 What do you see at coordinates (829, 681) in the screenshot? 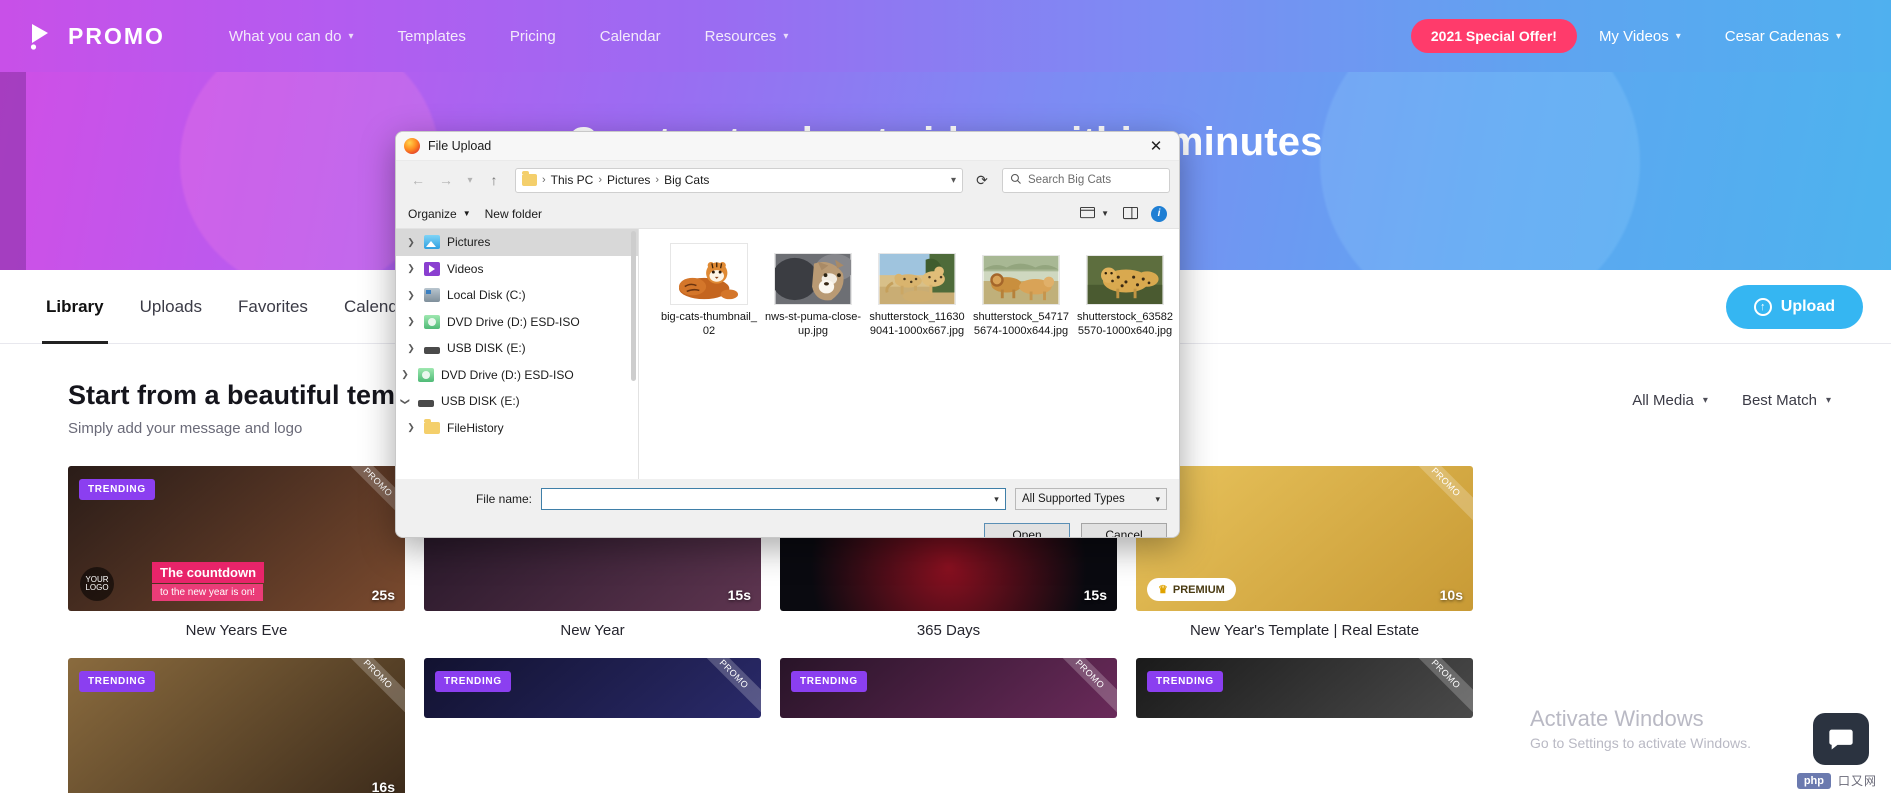
I see `trending-badge: TRENDING` at bounding box center [829, 681].